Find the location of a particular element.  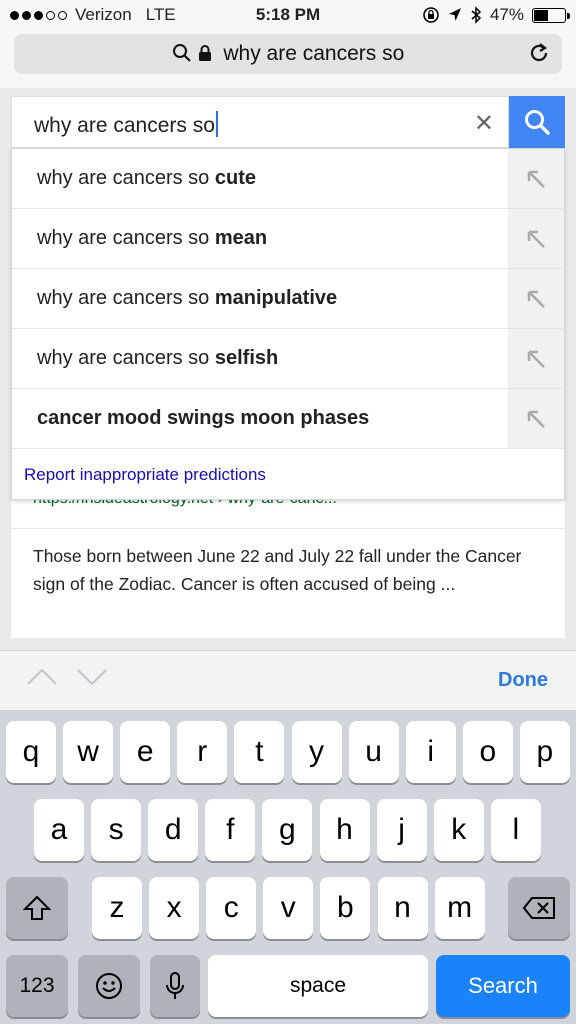

status-icons: 47% is located at coordinates (496, 15).